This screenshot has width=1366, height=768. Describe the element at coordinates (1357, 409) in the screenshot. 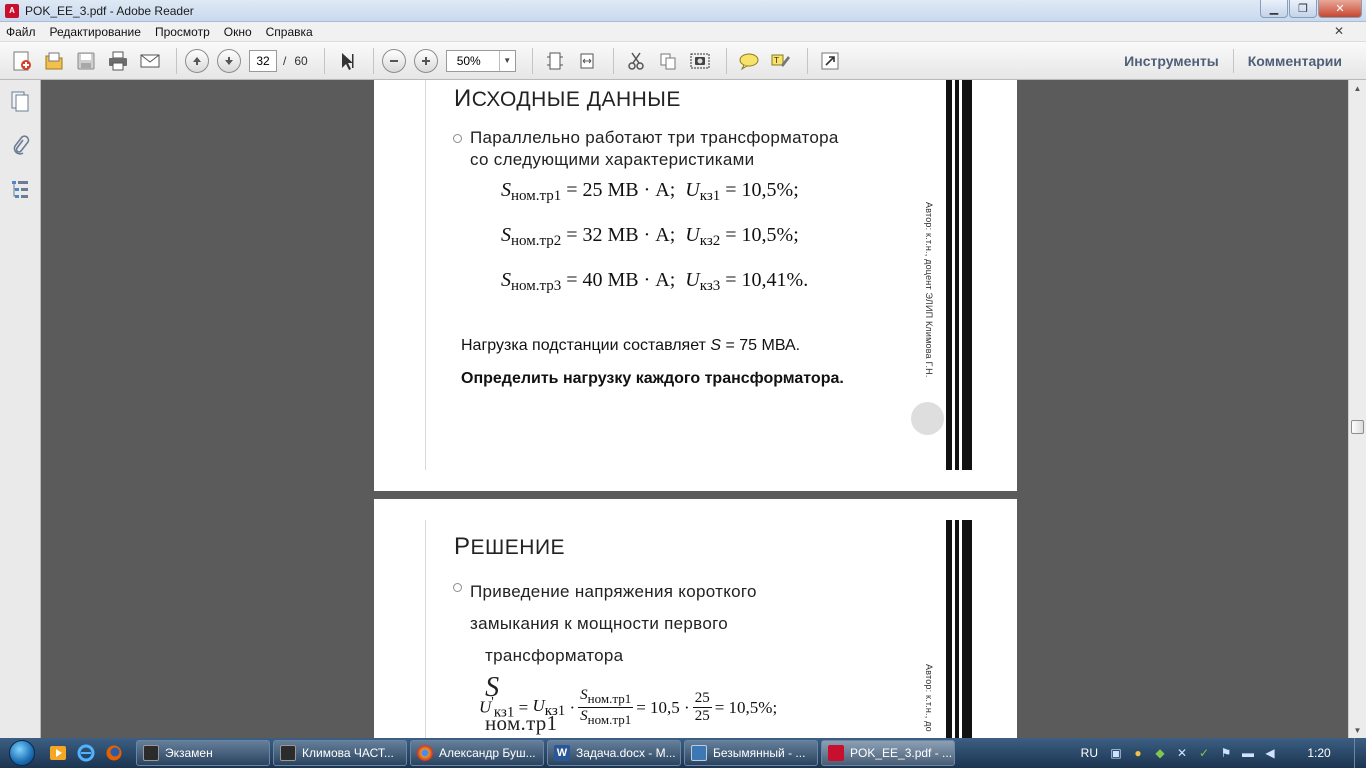

I see `vertical-scrollbar: ▲ ▼` at that location.